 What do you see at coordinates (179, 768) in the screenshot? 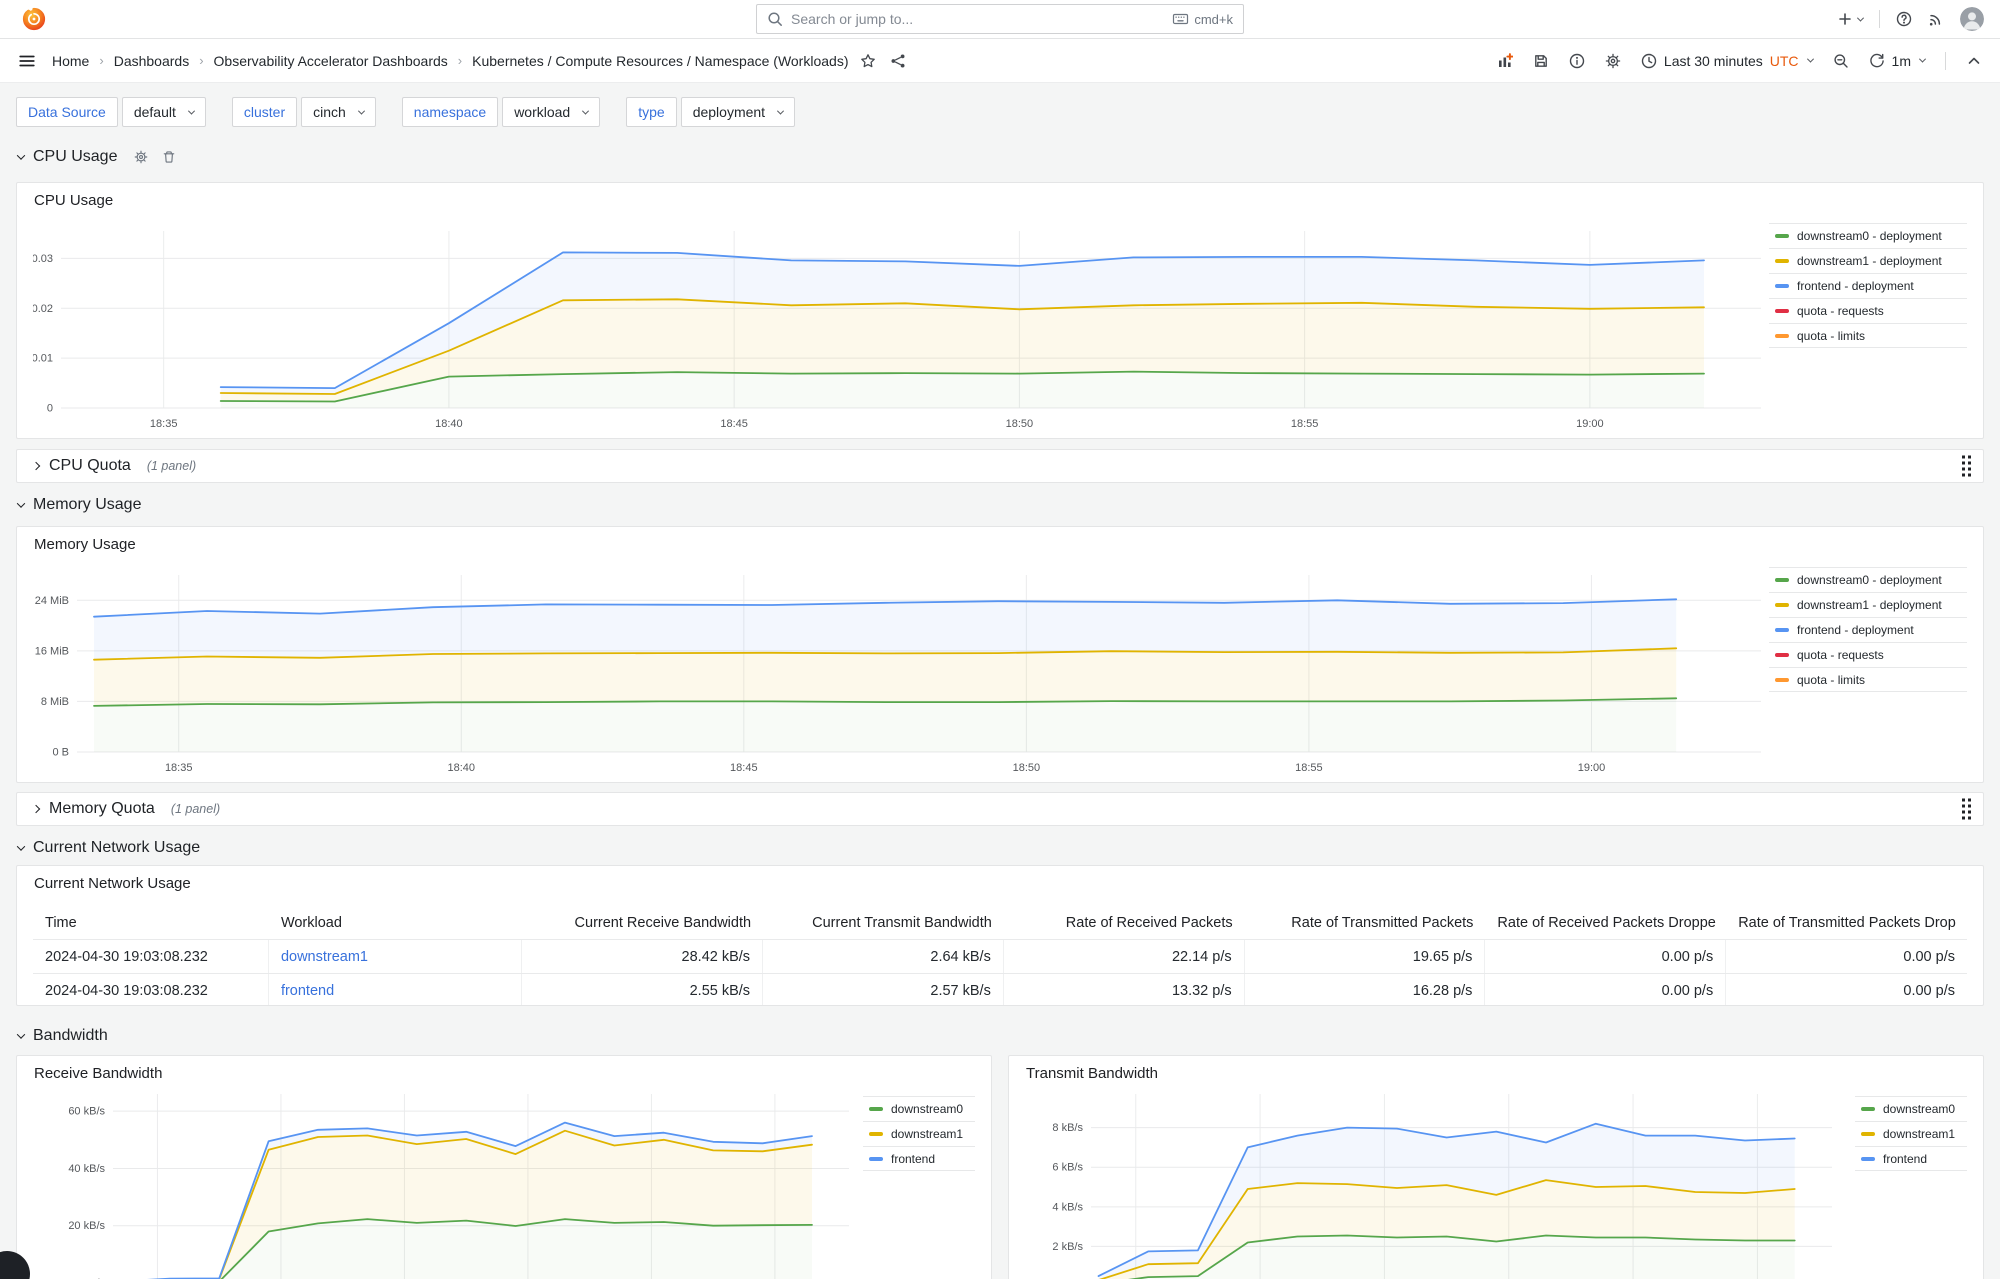
I see `svg-text: 18:35` at bounding box center [179, 768].